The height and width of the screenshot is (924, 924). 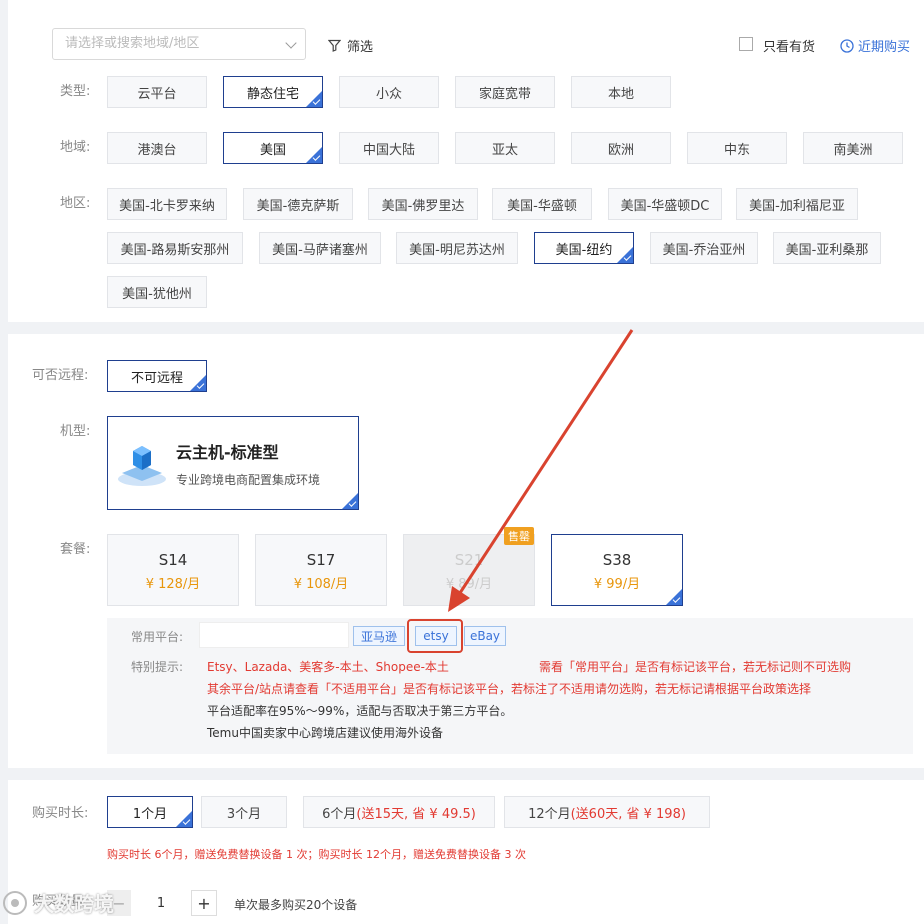 I want to click on duration-bonus: (送15天, 省 ¥ 49.5), so click(x=416, y=814).